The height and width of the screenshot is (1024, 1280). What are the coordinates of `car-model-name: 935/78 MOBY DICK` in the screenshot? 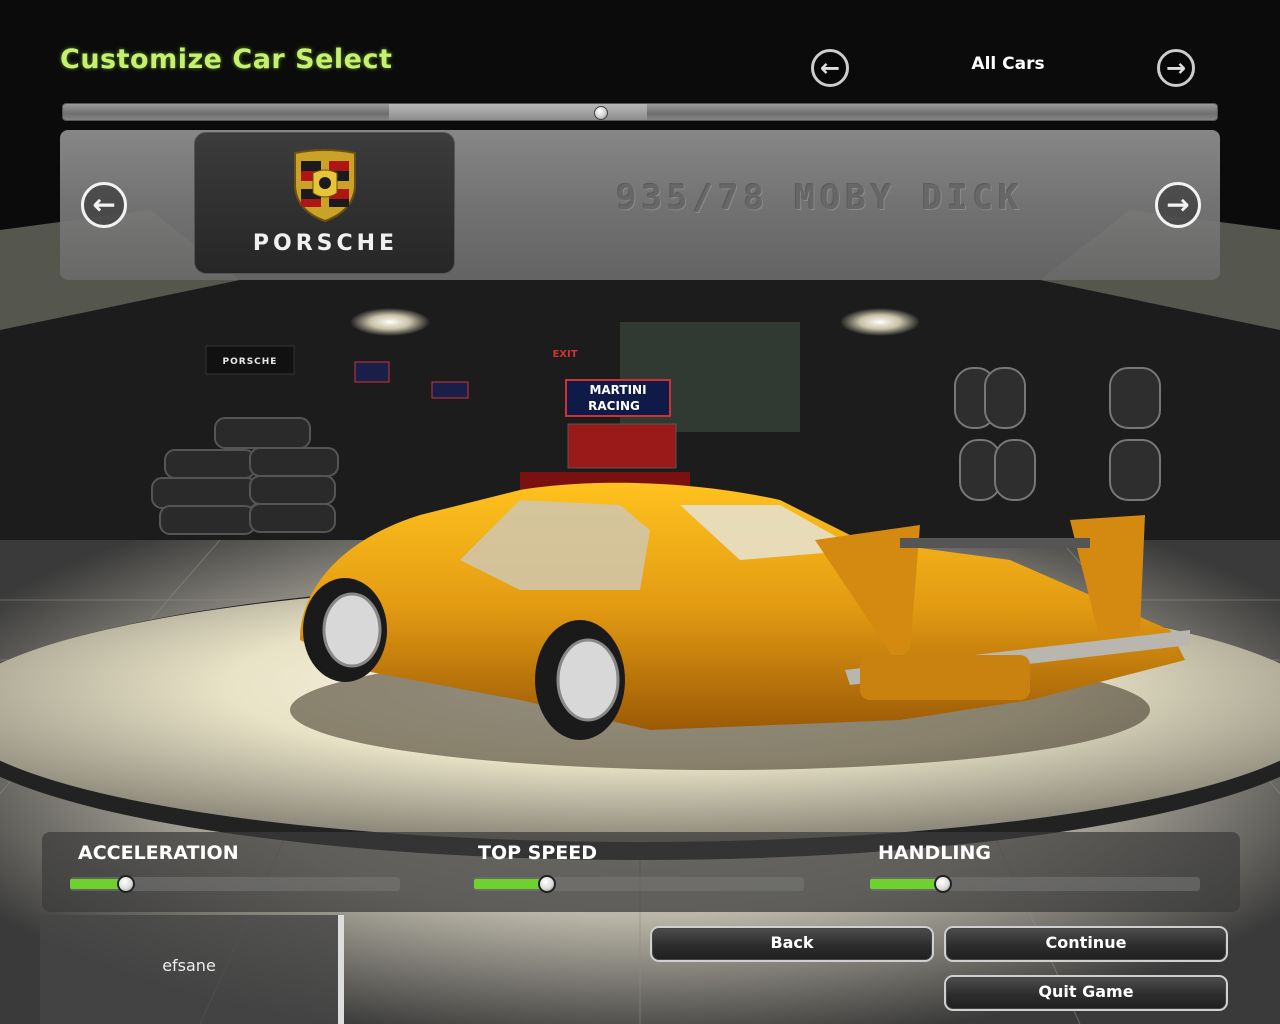 It's located at (820, 198).